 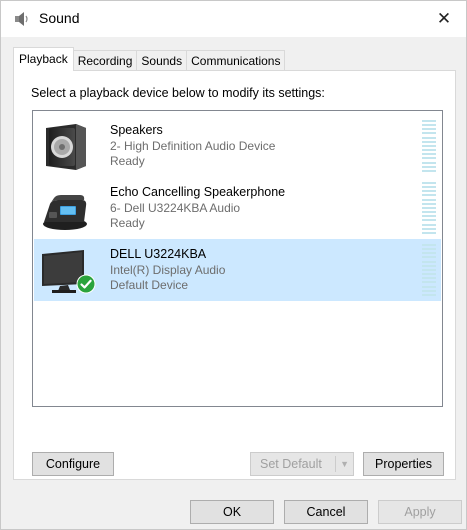 What do you see at coordinates (162, 60) in the screenshot?
I see `tab-sounds: Sounds` at bounding box center [162, 60].